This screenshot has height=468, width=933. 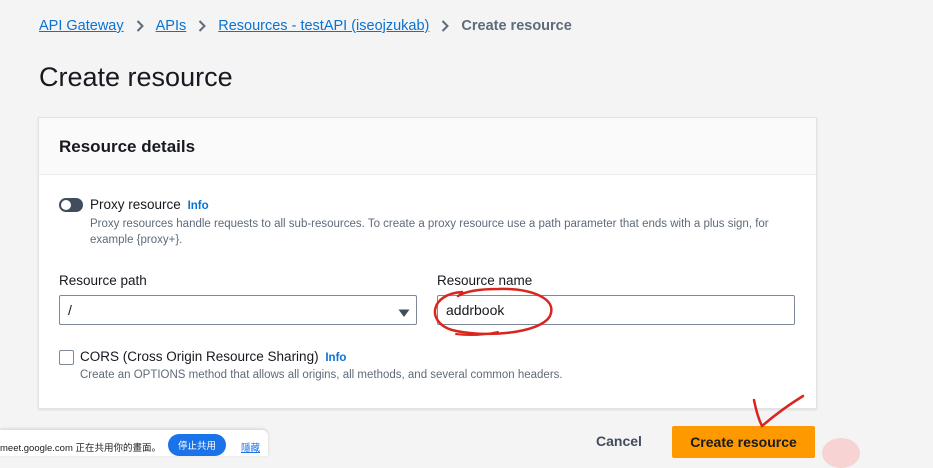 What do you see at coordinates (427, 146) in the screenshot?
I see `panel-header: Resource details` at bounding box center [427, 146].